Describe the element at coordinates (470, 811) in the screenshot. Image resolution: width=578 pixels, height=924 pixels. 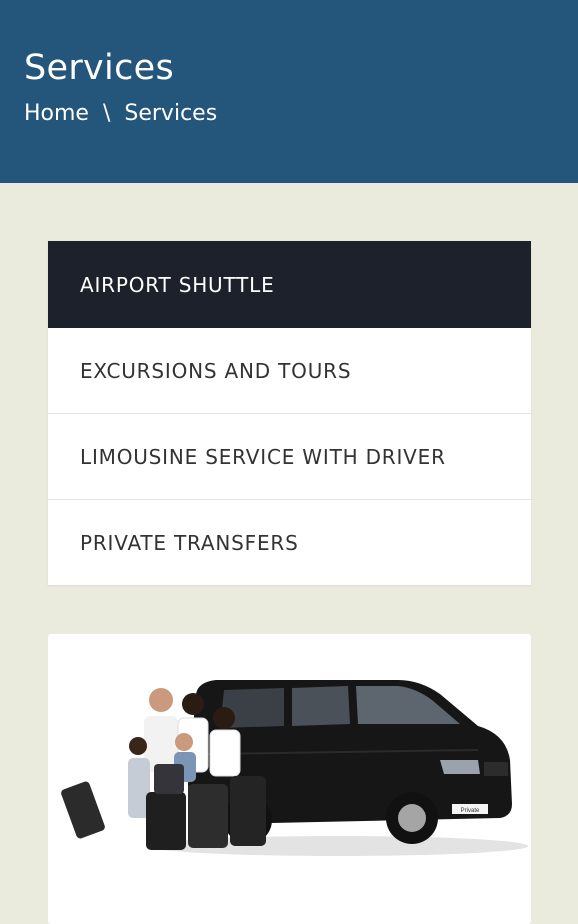
I see `license-plate-text: Private` at that location.